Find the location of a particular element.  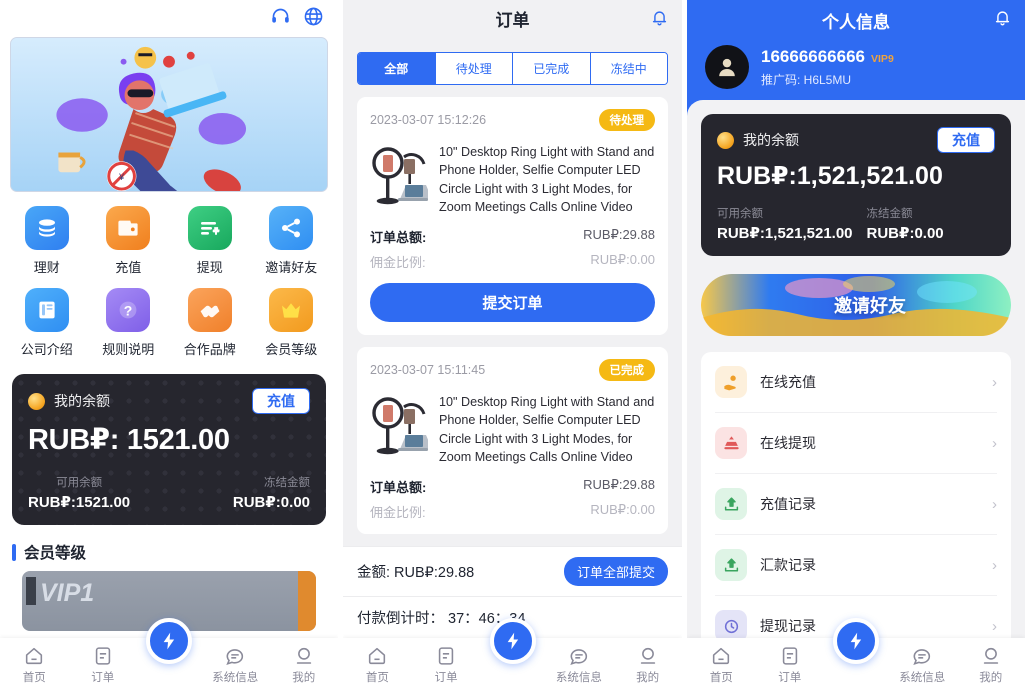

quick-action-topup: 充值 is located at coordinates (129, 241).